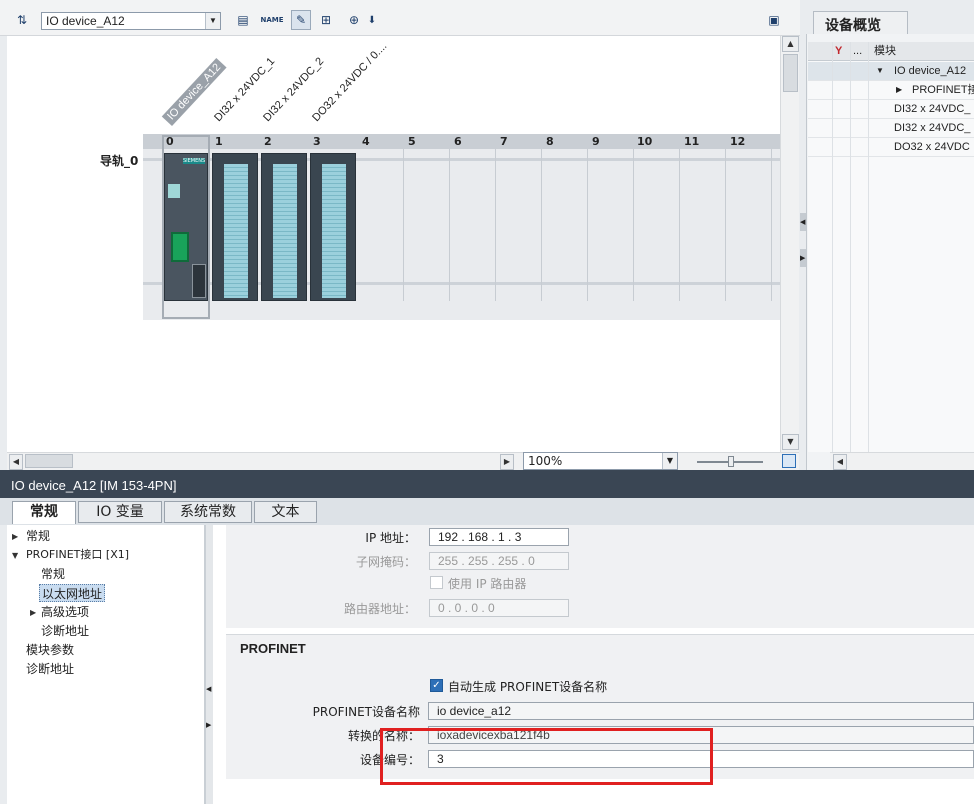 Image resolution: width=974 pixels, height=804 pixels. Describe the element at coordinates (366, 141) in the screenshot. I see `slot-number: 4` at that location.